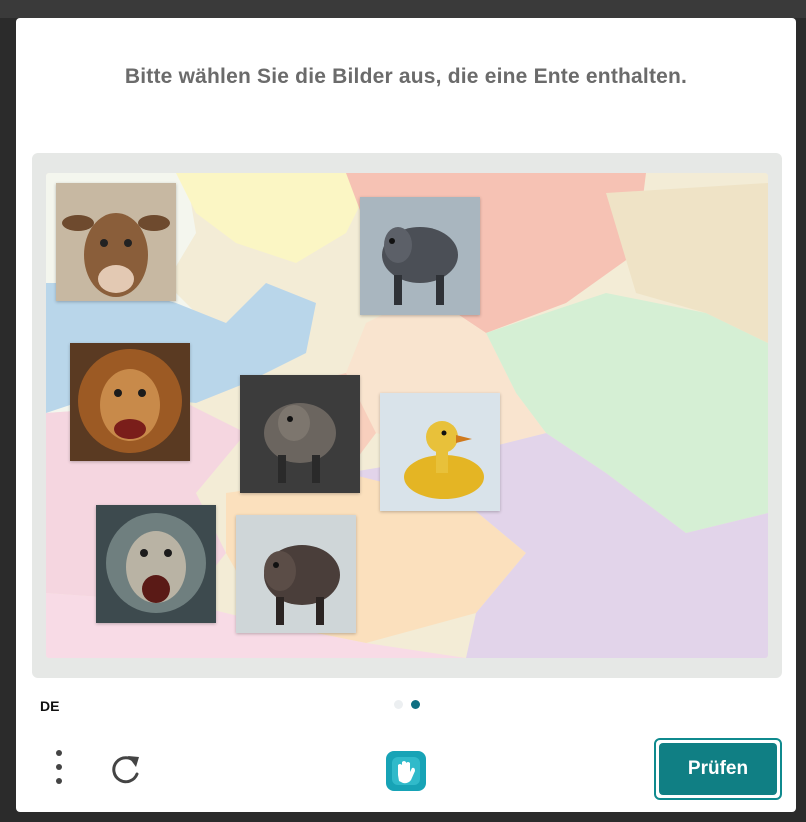 The image size is (806, 822). I want to click on submit-button: Prüfen, so click(718, 769).